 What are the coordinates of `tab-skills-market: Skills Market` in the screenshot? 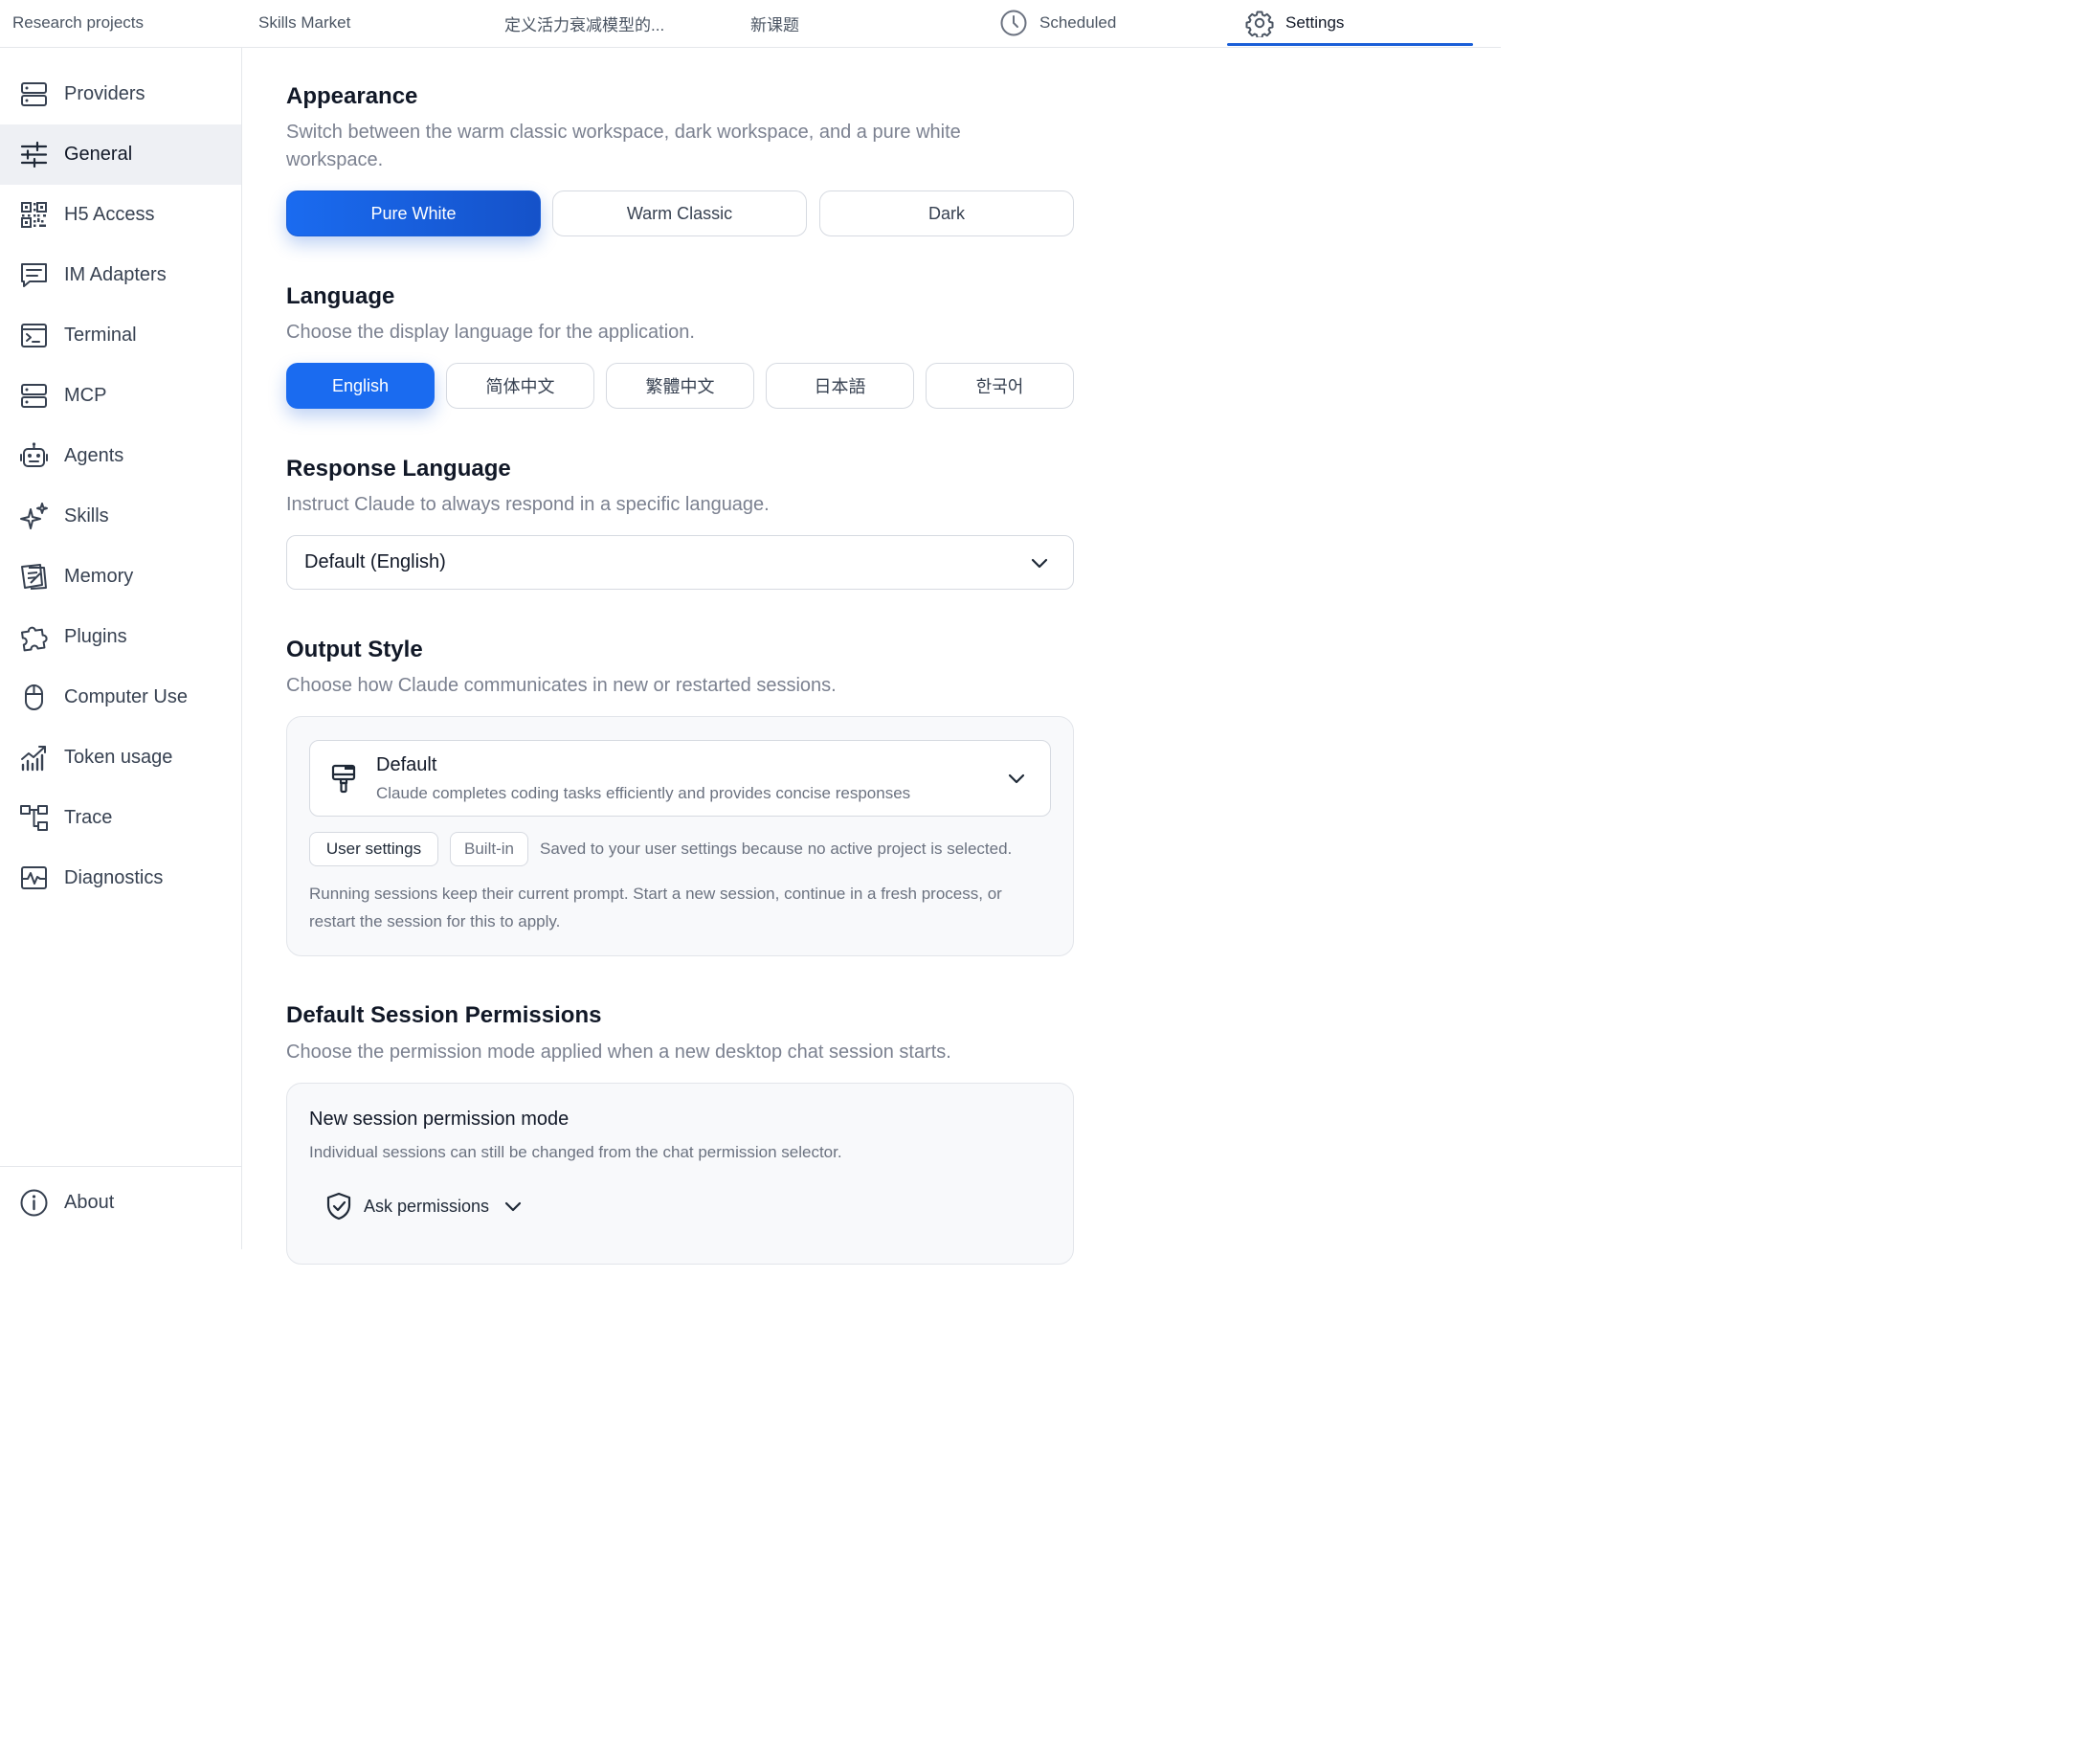 It's located at (304, 23).